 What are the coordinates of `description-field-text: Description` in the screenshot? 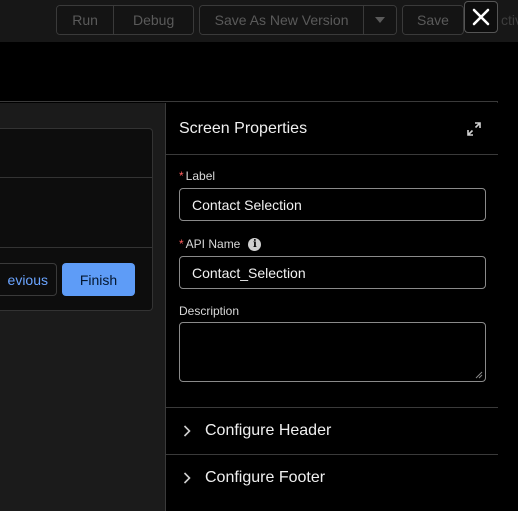 It's located at (209, 311).